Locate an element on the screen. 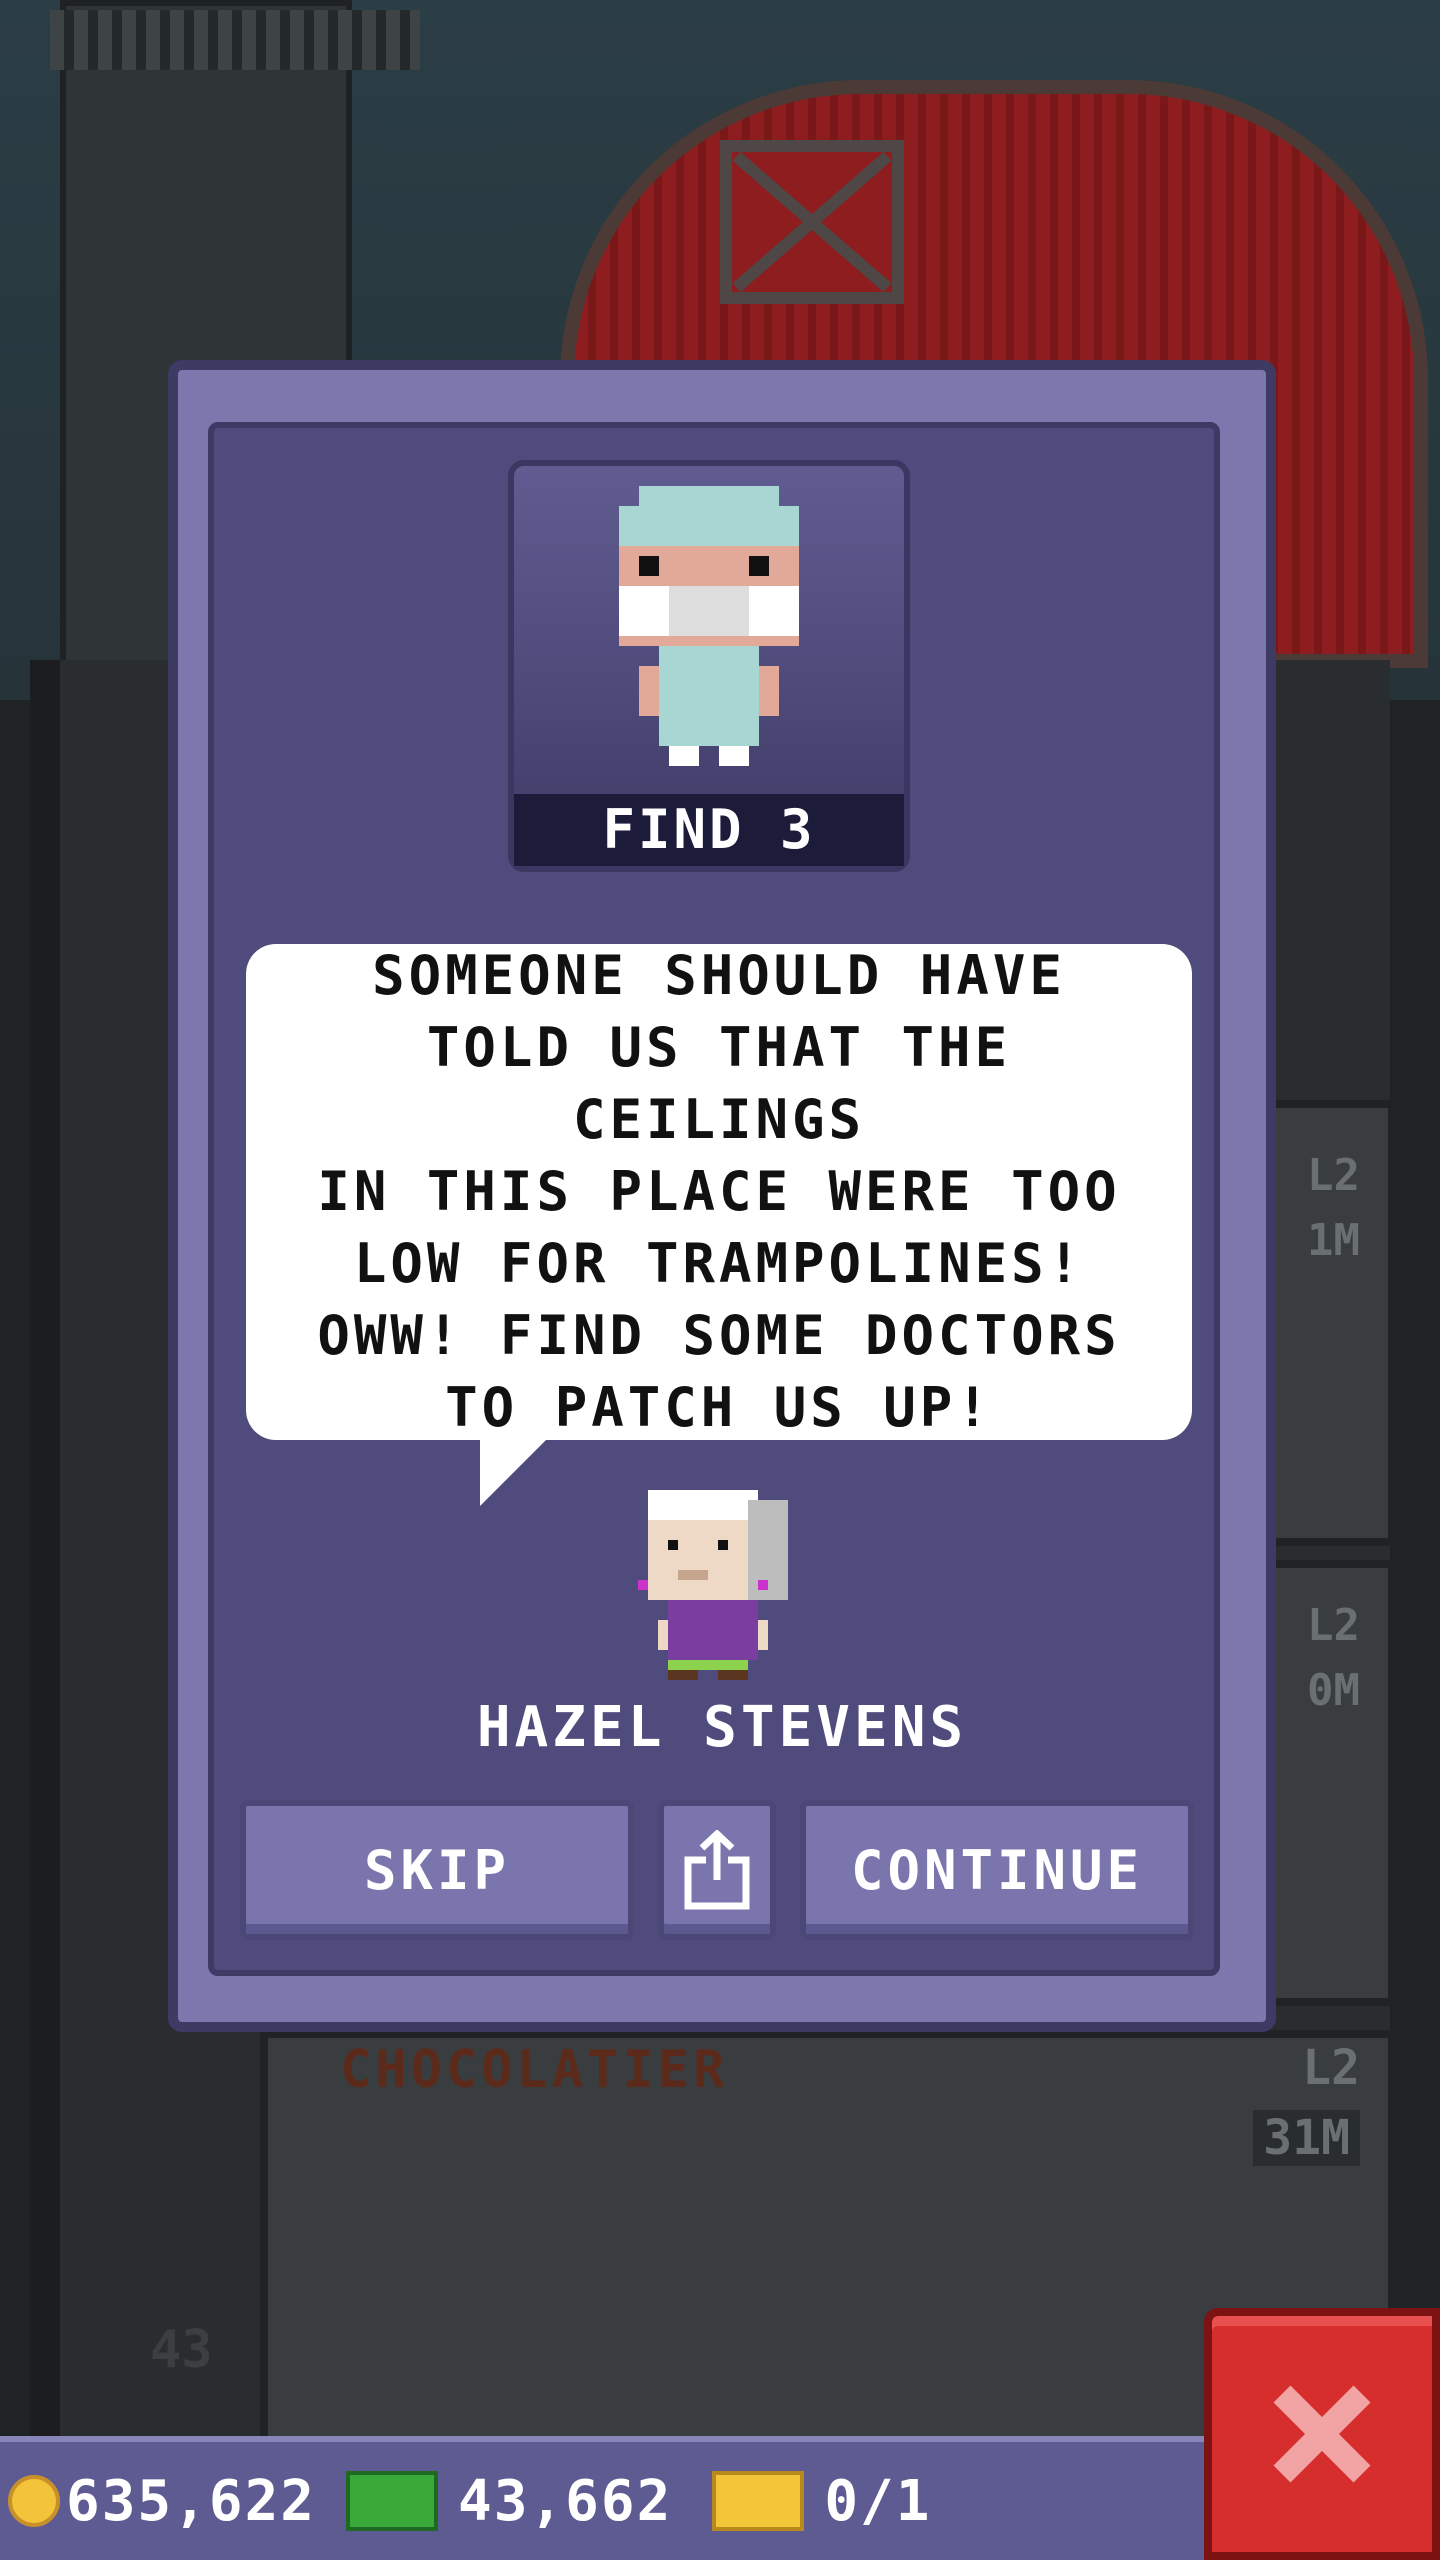  floor-number: 43 is located at coordinates (181, 2350).